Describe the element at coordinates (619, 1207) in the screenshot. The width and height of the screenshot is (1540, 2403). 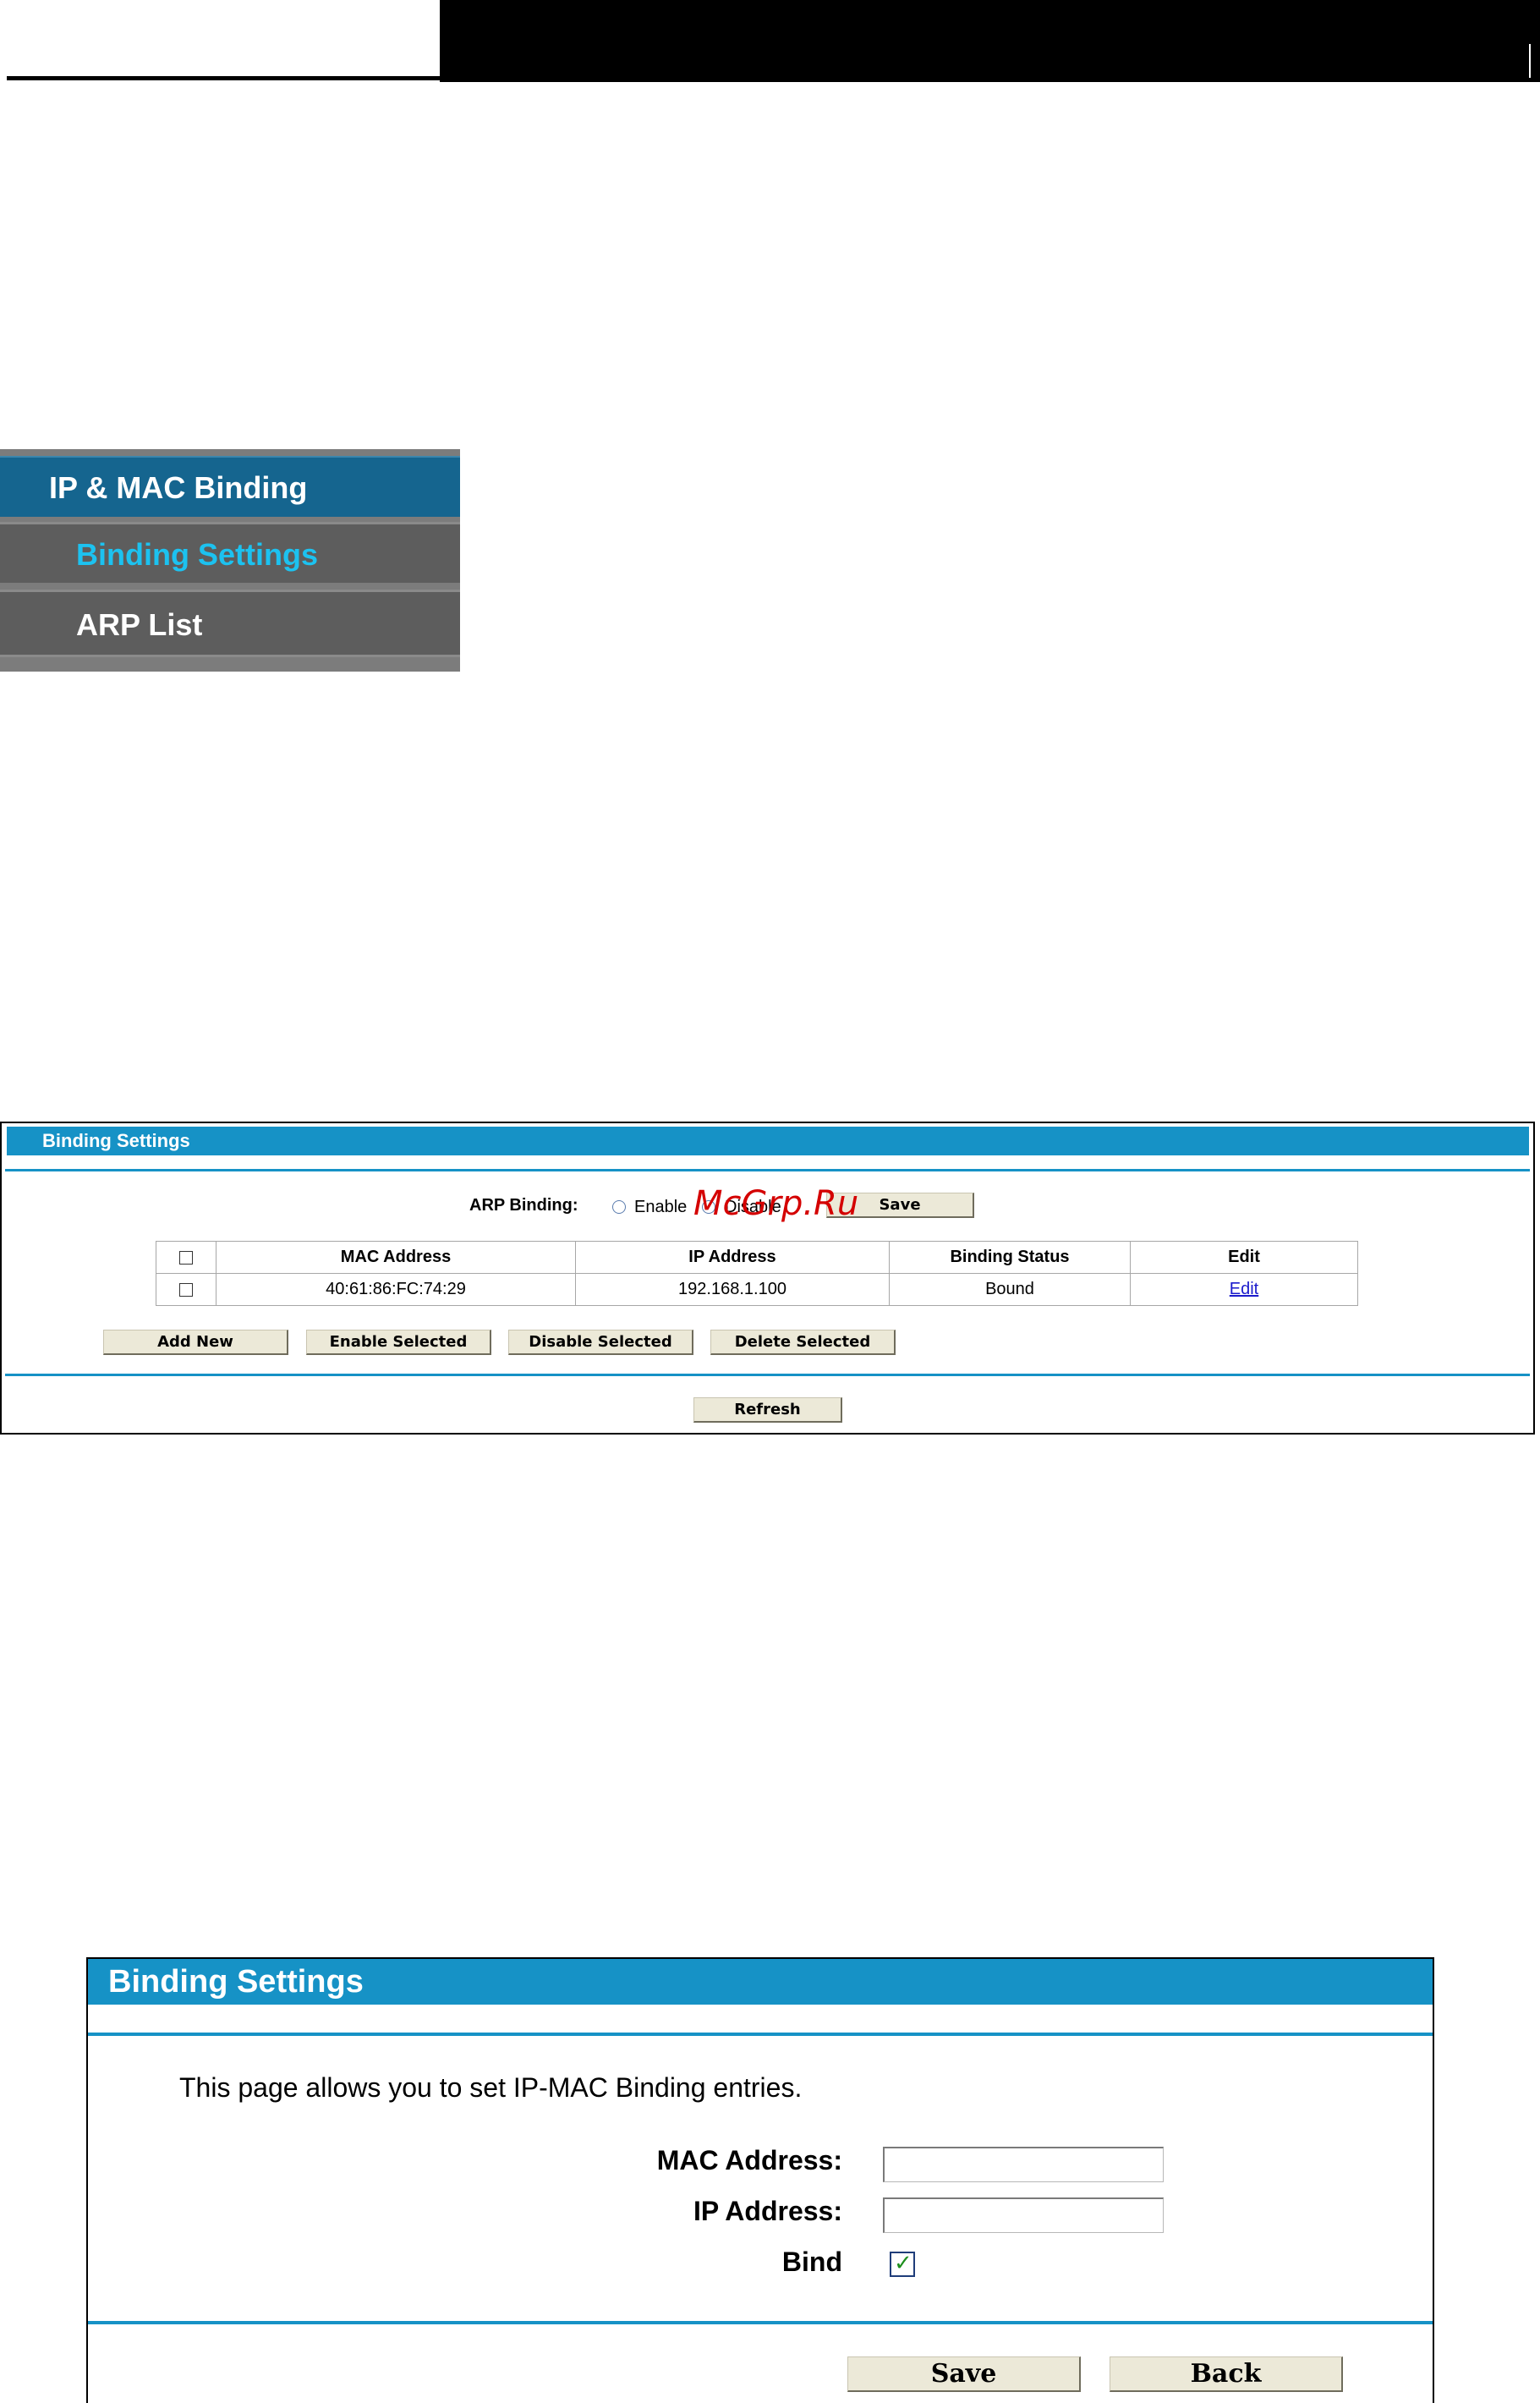
I see `enable-radio` at that location.